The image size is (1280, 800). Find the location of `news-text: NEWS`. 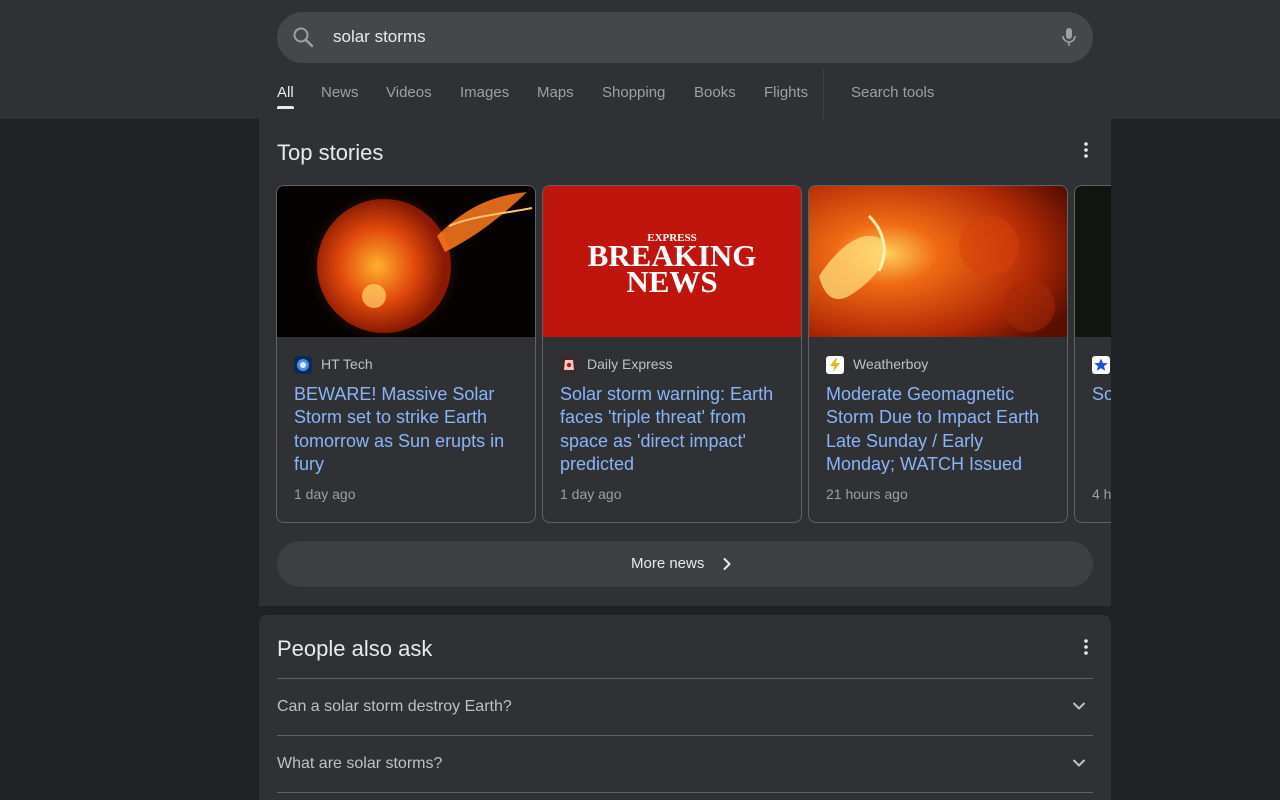

news-text: NEWS is located at coordinates (671, 281).